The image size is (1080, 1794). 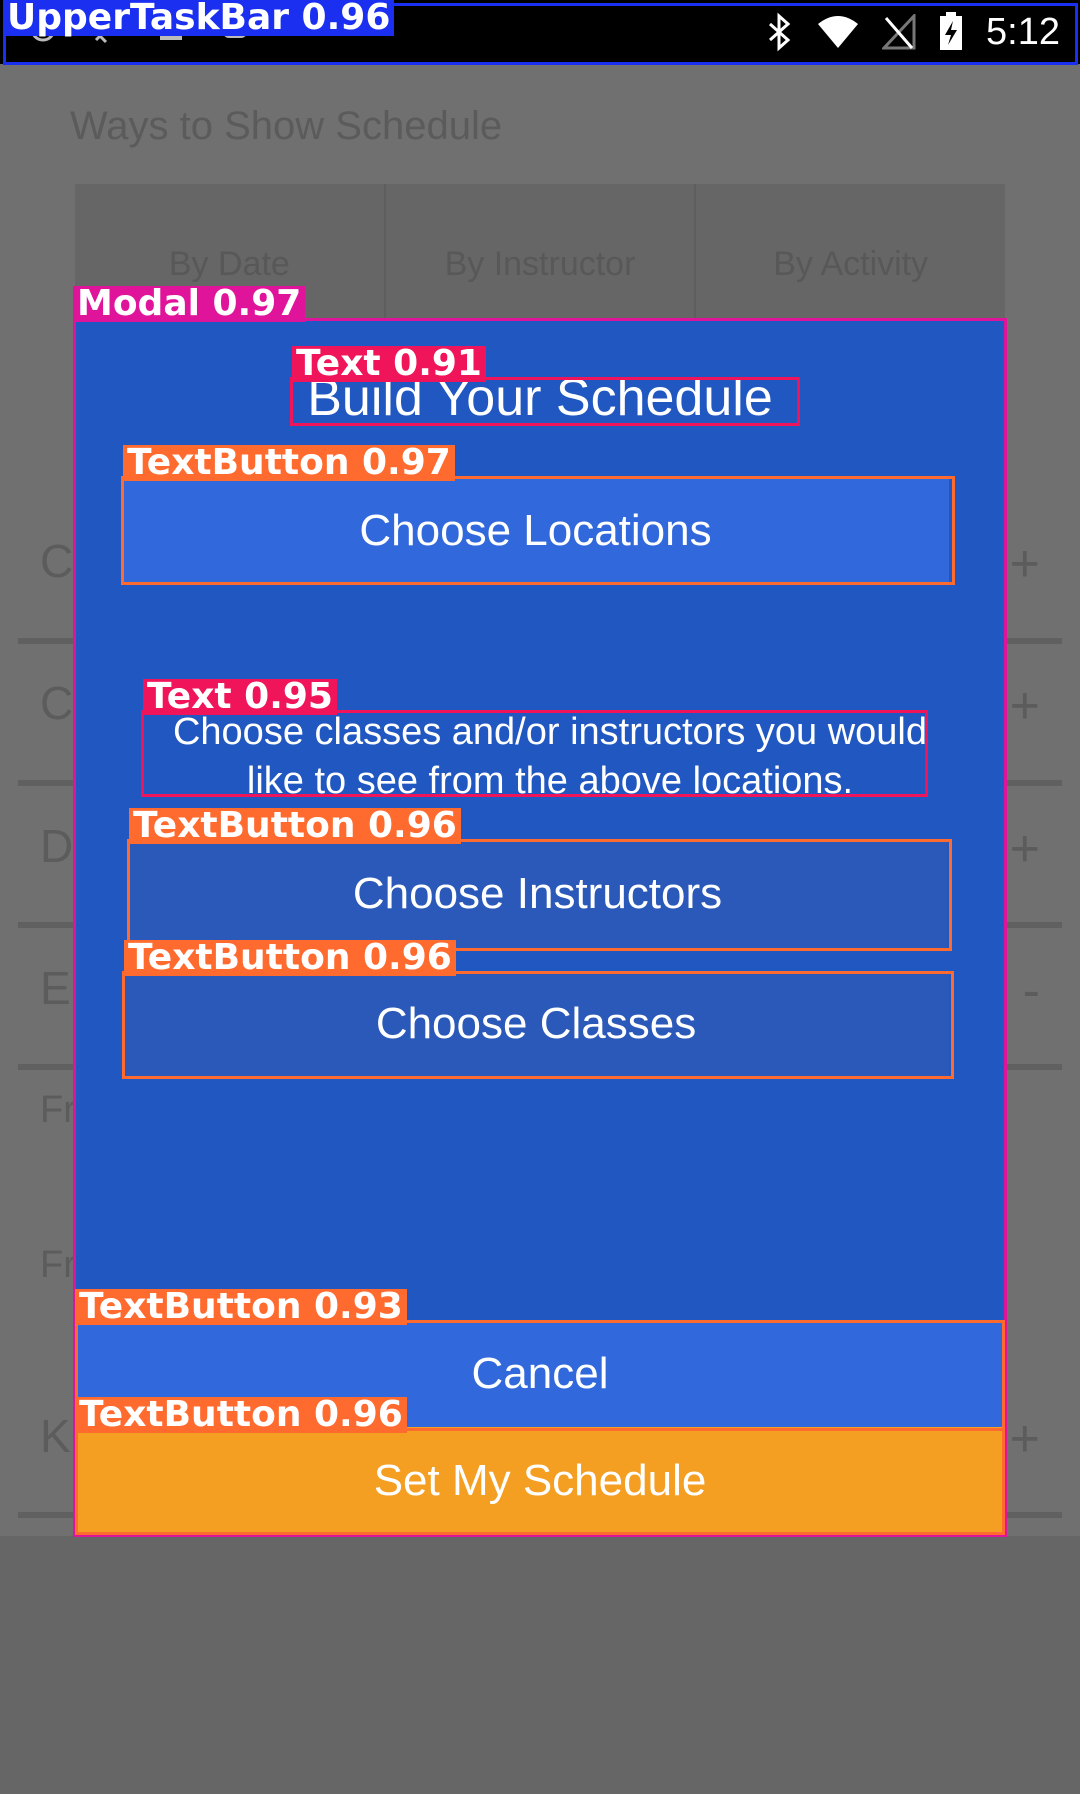 What do you see at coordinates (540, 1481) in the screenshot?
I see `set-my-schedule-button: Set My Schedule` at bounding box center [540, 1481].